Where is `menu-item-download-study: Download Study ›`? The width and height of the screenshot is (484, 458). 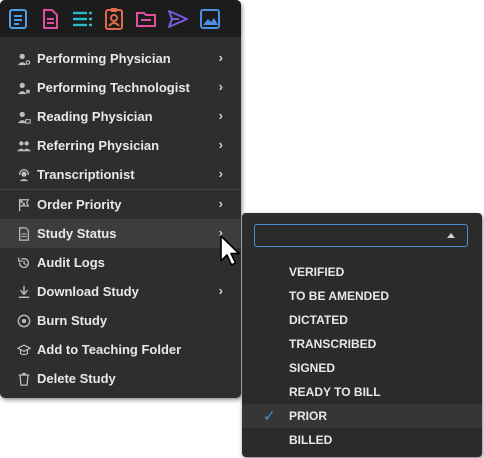 menu-item-download-study: Download Study › is located at coordinates (120, 291).